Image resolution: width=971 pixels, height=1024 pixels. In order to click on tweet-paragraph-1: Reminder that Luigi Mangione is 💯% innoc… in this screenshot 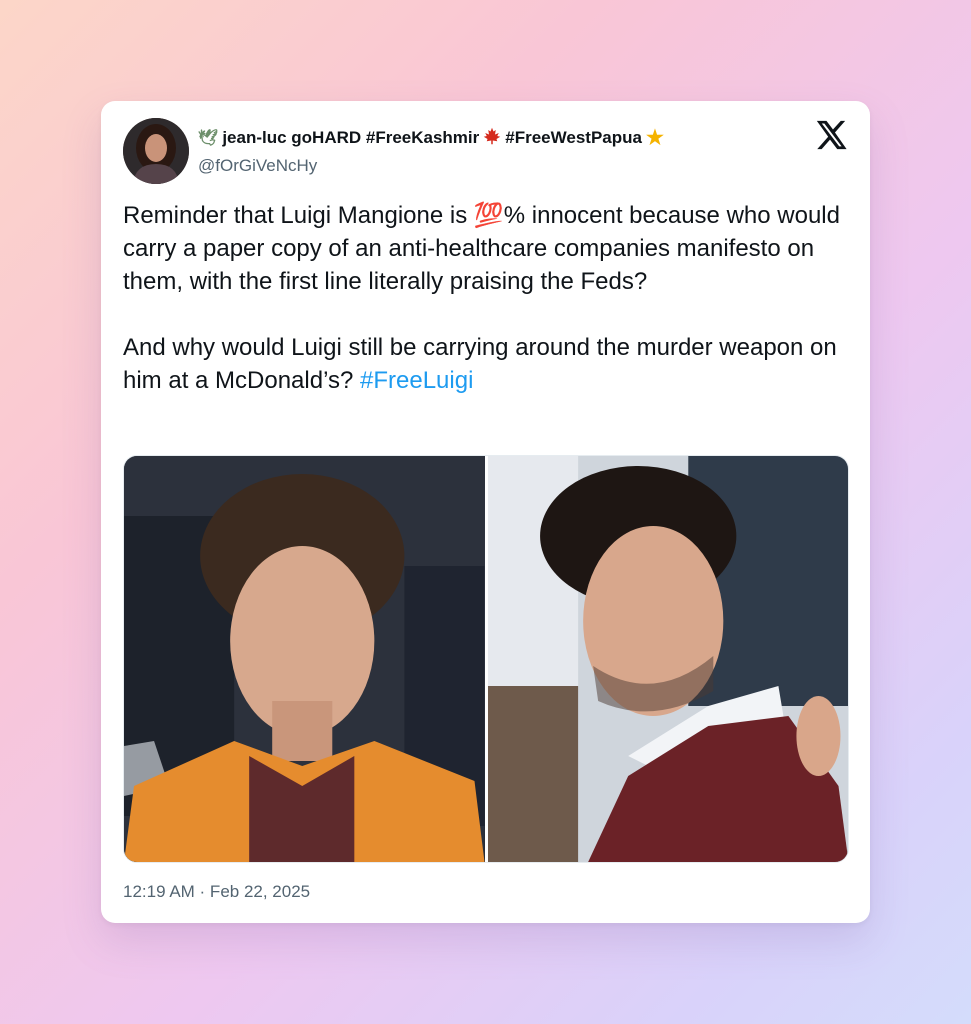, I will do `click(483, 248)`.